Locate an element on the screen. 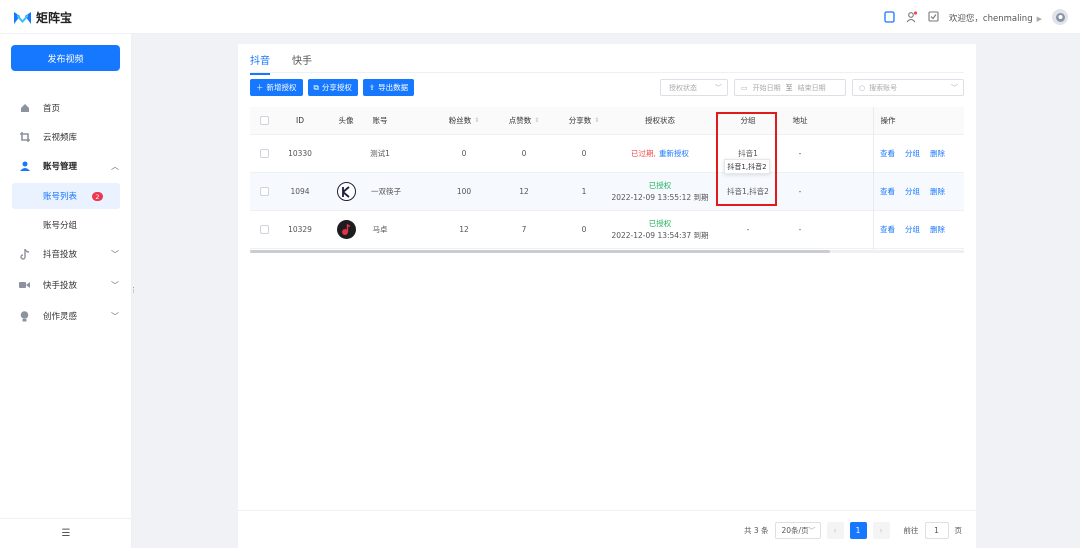 The image size is (1080, 548). sidebar-item-label: 云视频库 is located at coordinates (60, 138).